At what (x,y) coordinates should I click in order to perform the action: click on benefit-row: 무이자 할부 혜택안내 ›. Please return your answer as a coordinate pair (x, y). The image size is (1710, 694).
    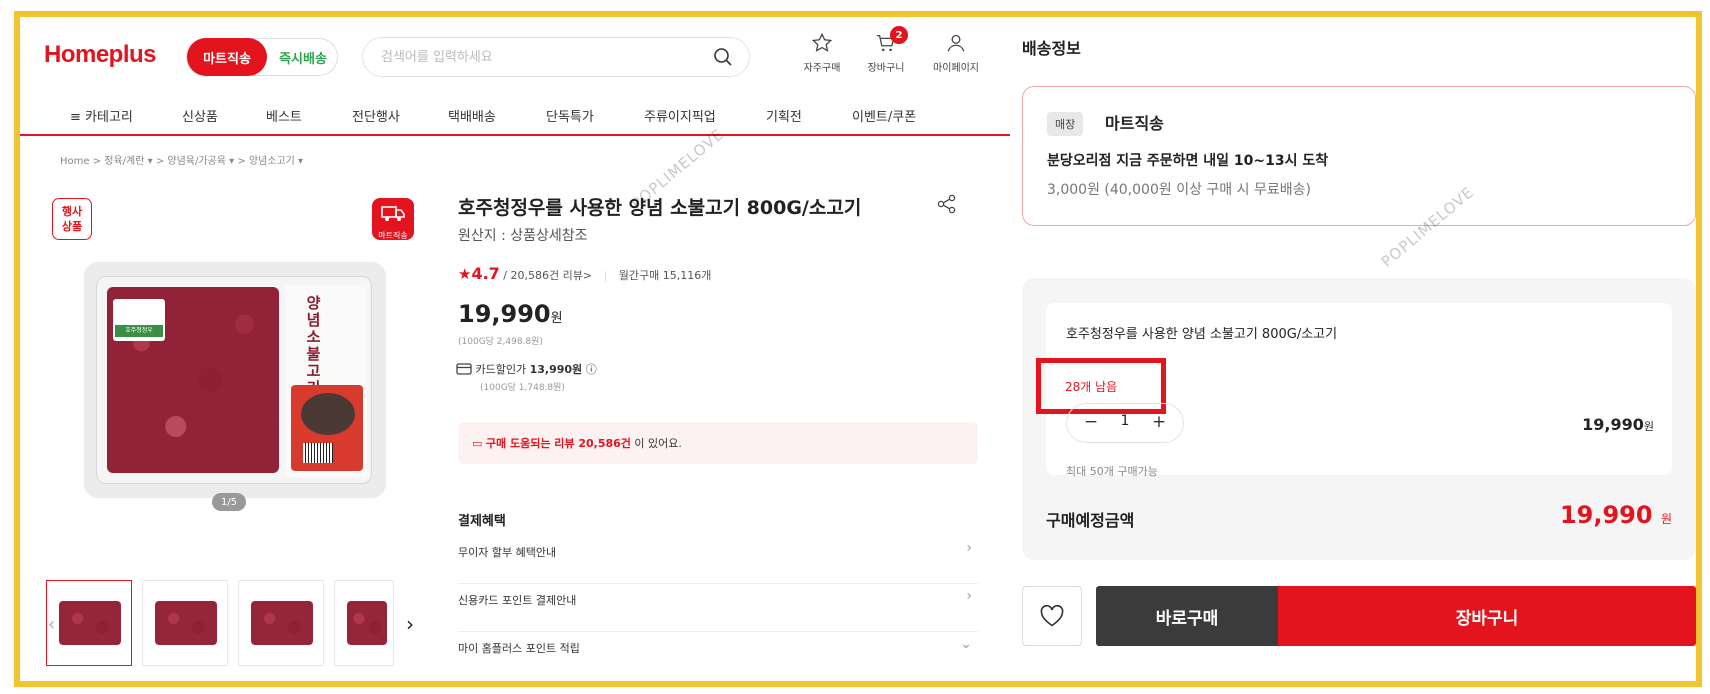
    Looking at the image, I should click on (718, 560).